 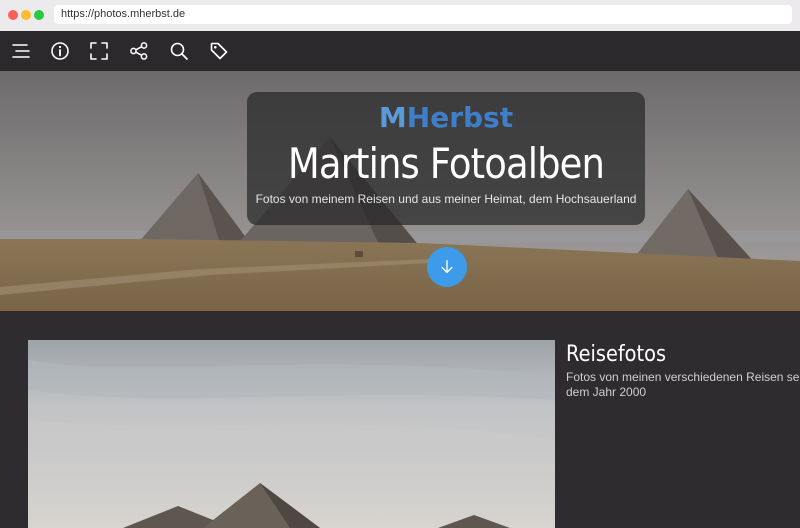 I want to click on arrow-down-icon, so click(x=447, y=267).